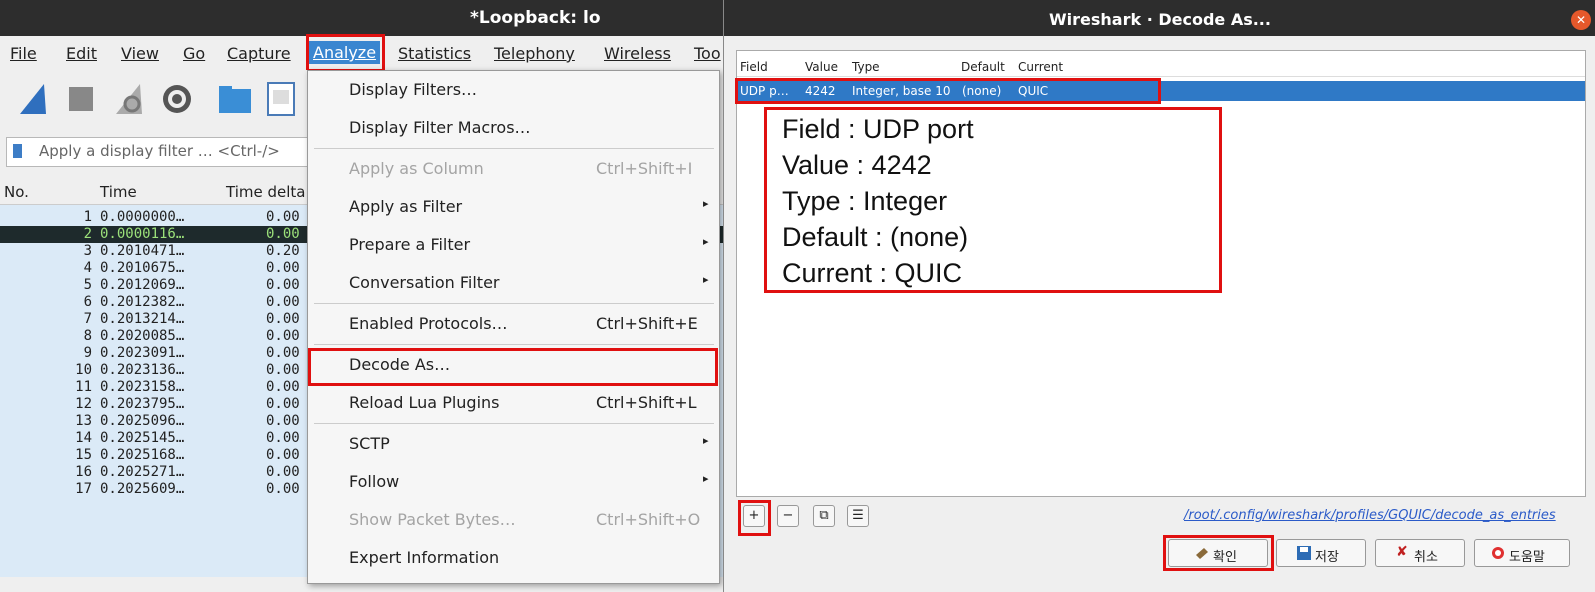  Describe the element at coordinates (513, 558) in the screenshot. I see `menu-item: Expert Information` at that location.